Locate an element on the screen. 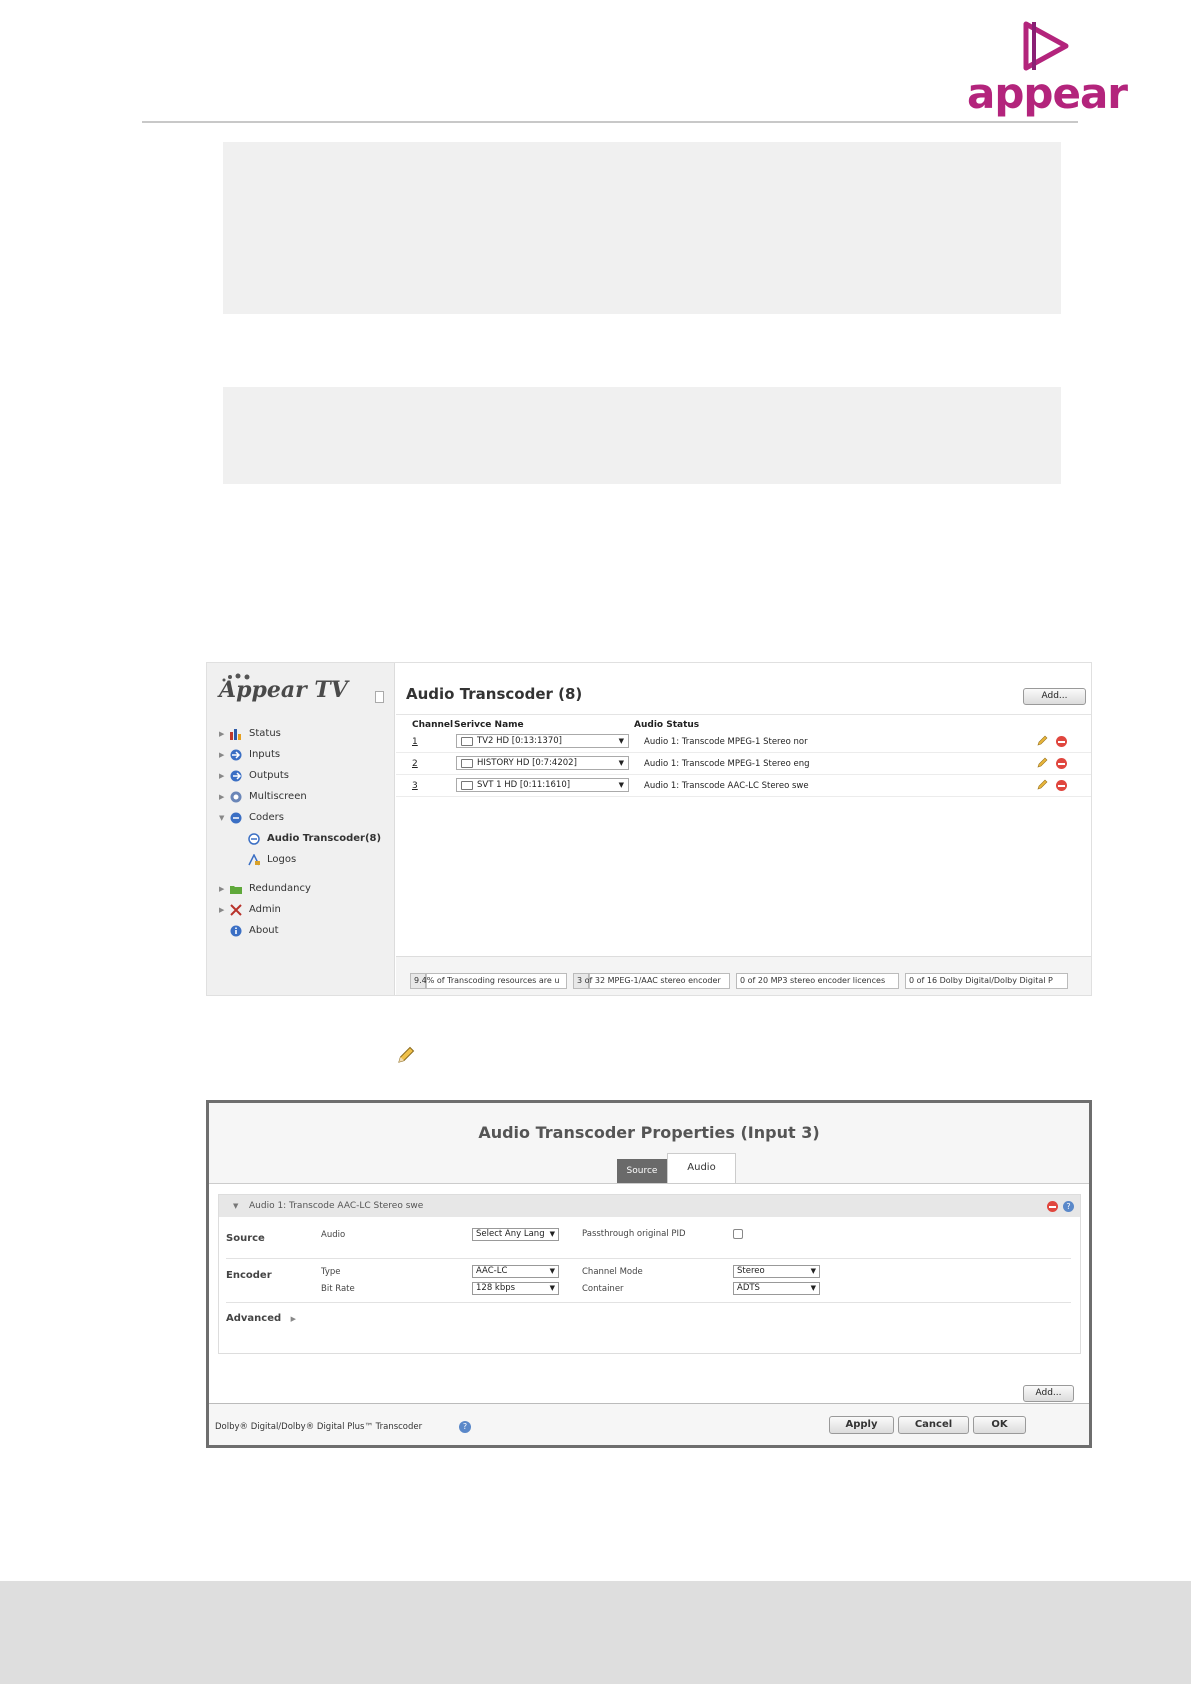  section-source-label: Source is located at coordinates (245, 1238).